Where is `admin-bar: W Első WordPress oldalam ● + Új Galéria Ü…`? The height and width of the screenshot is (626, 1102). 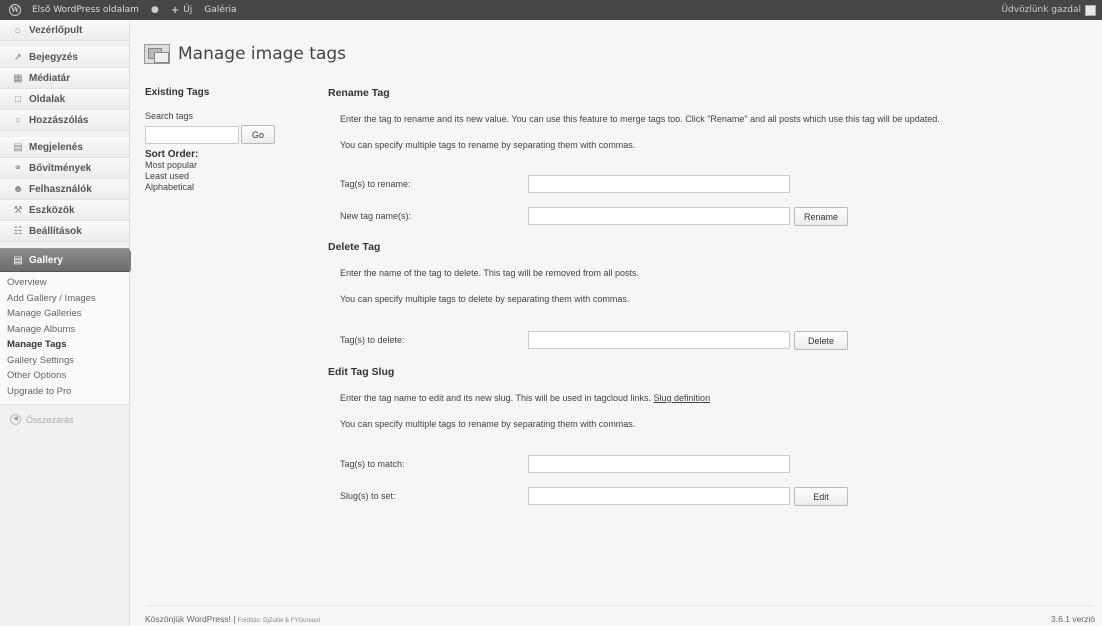 admin-bar: W Első WordPress oldalam ● + Új Galéria Ü… is located at coordinates (551, 10).